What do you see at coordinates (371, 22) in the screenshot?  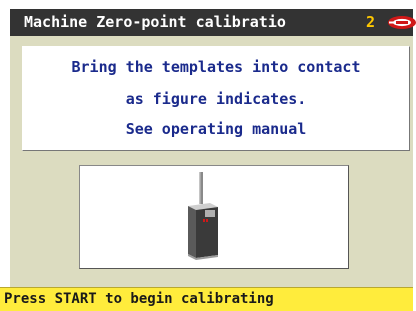 I see `step-number: 2` at bounding box center [371, 22].